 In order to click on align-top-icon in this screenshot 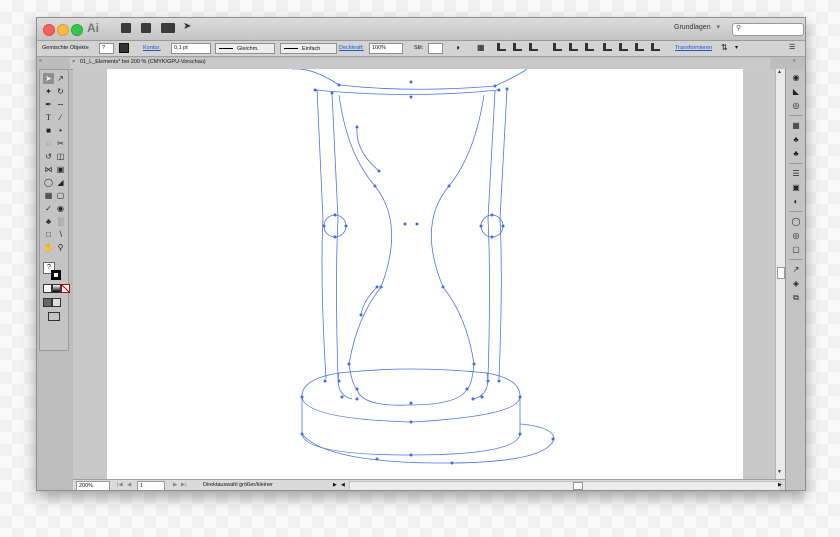, I will do `click(557, 47)`.